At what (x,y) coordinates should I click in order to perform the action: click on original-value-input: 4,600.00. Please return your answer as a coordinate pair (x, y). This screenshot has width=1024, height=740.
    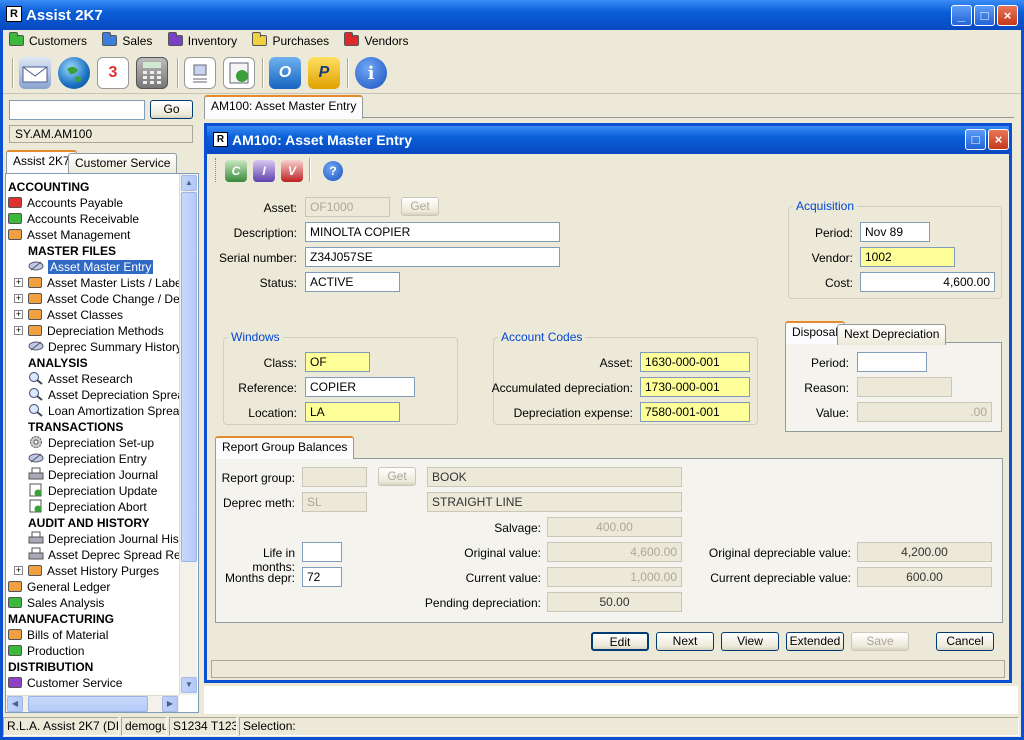
    Looking at the image, I should click on (614, 552).